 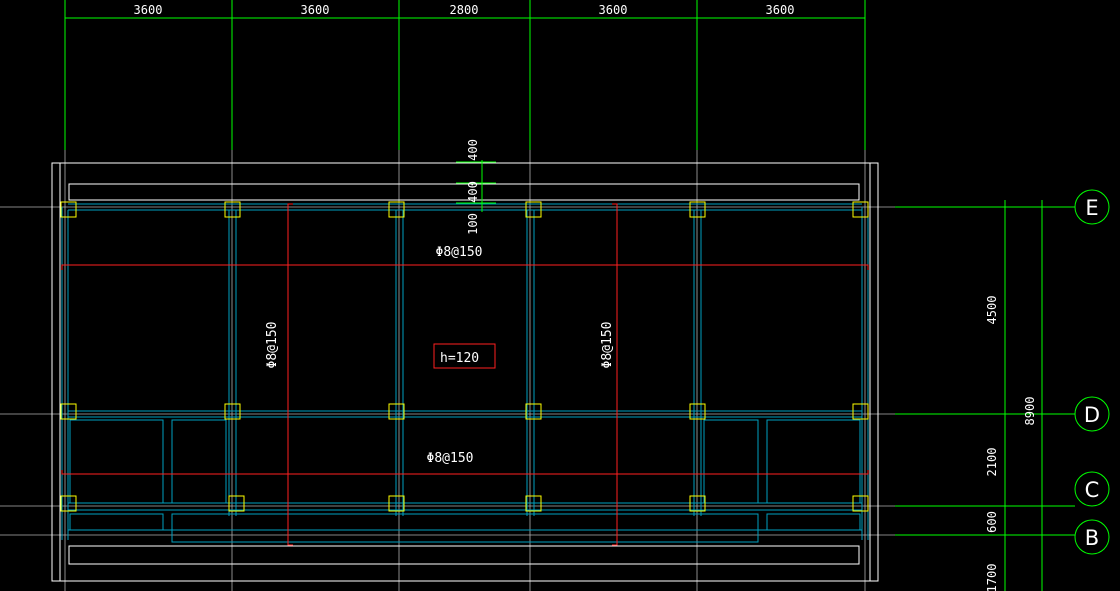 What do you see at coordinates (465, 472) in the screenshot?
I see `rebar-bottom-horizontal` at bounding box center [465, 472].